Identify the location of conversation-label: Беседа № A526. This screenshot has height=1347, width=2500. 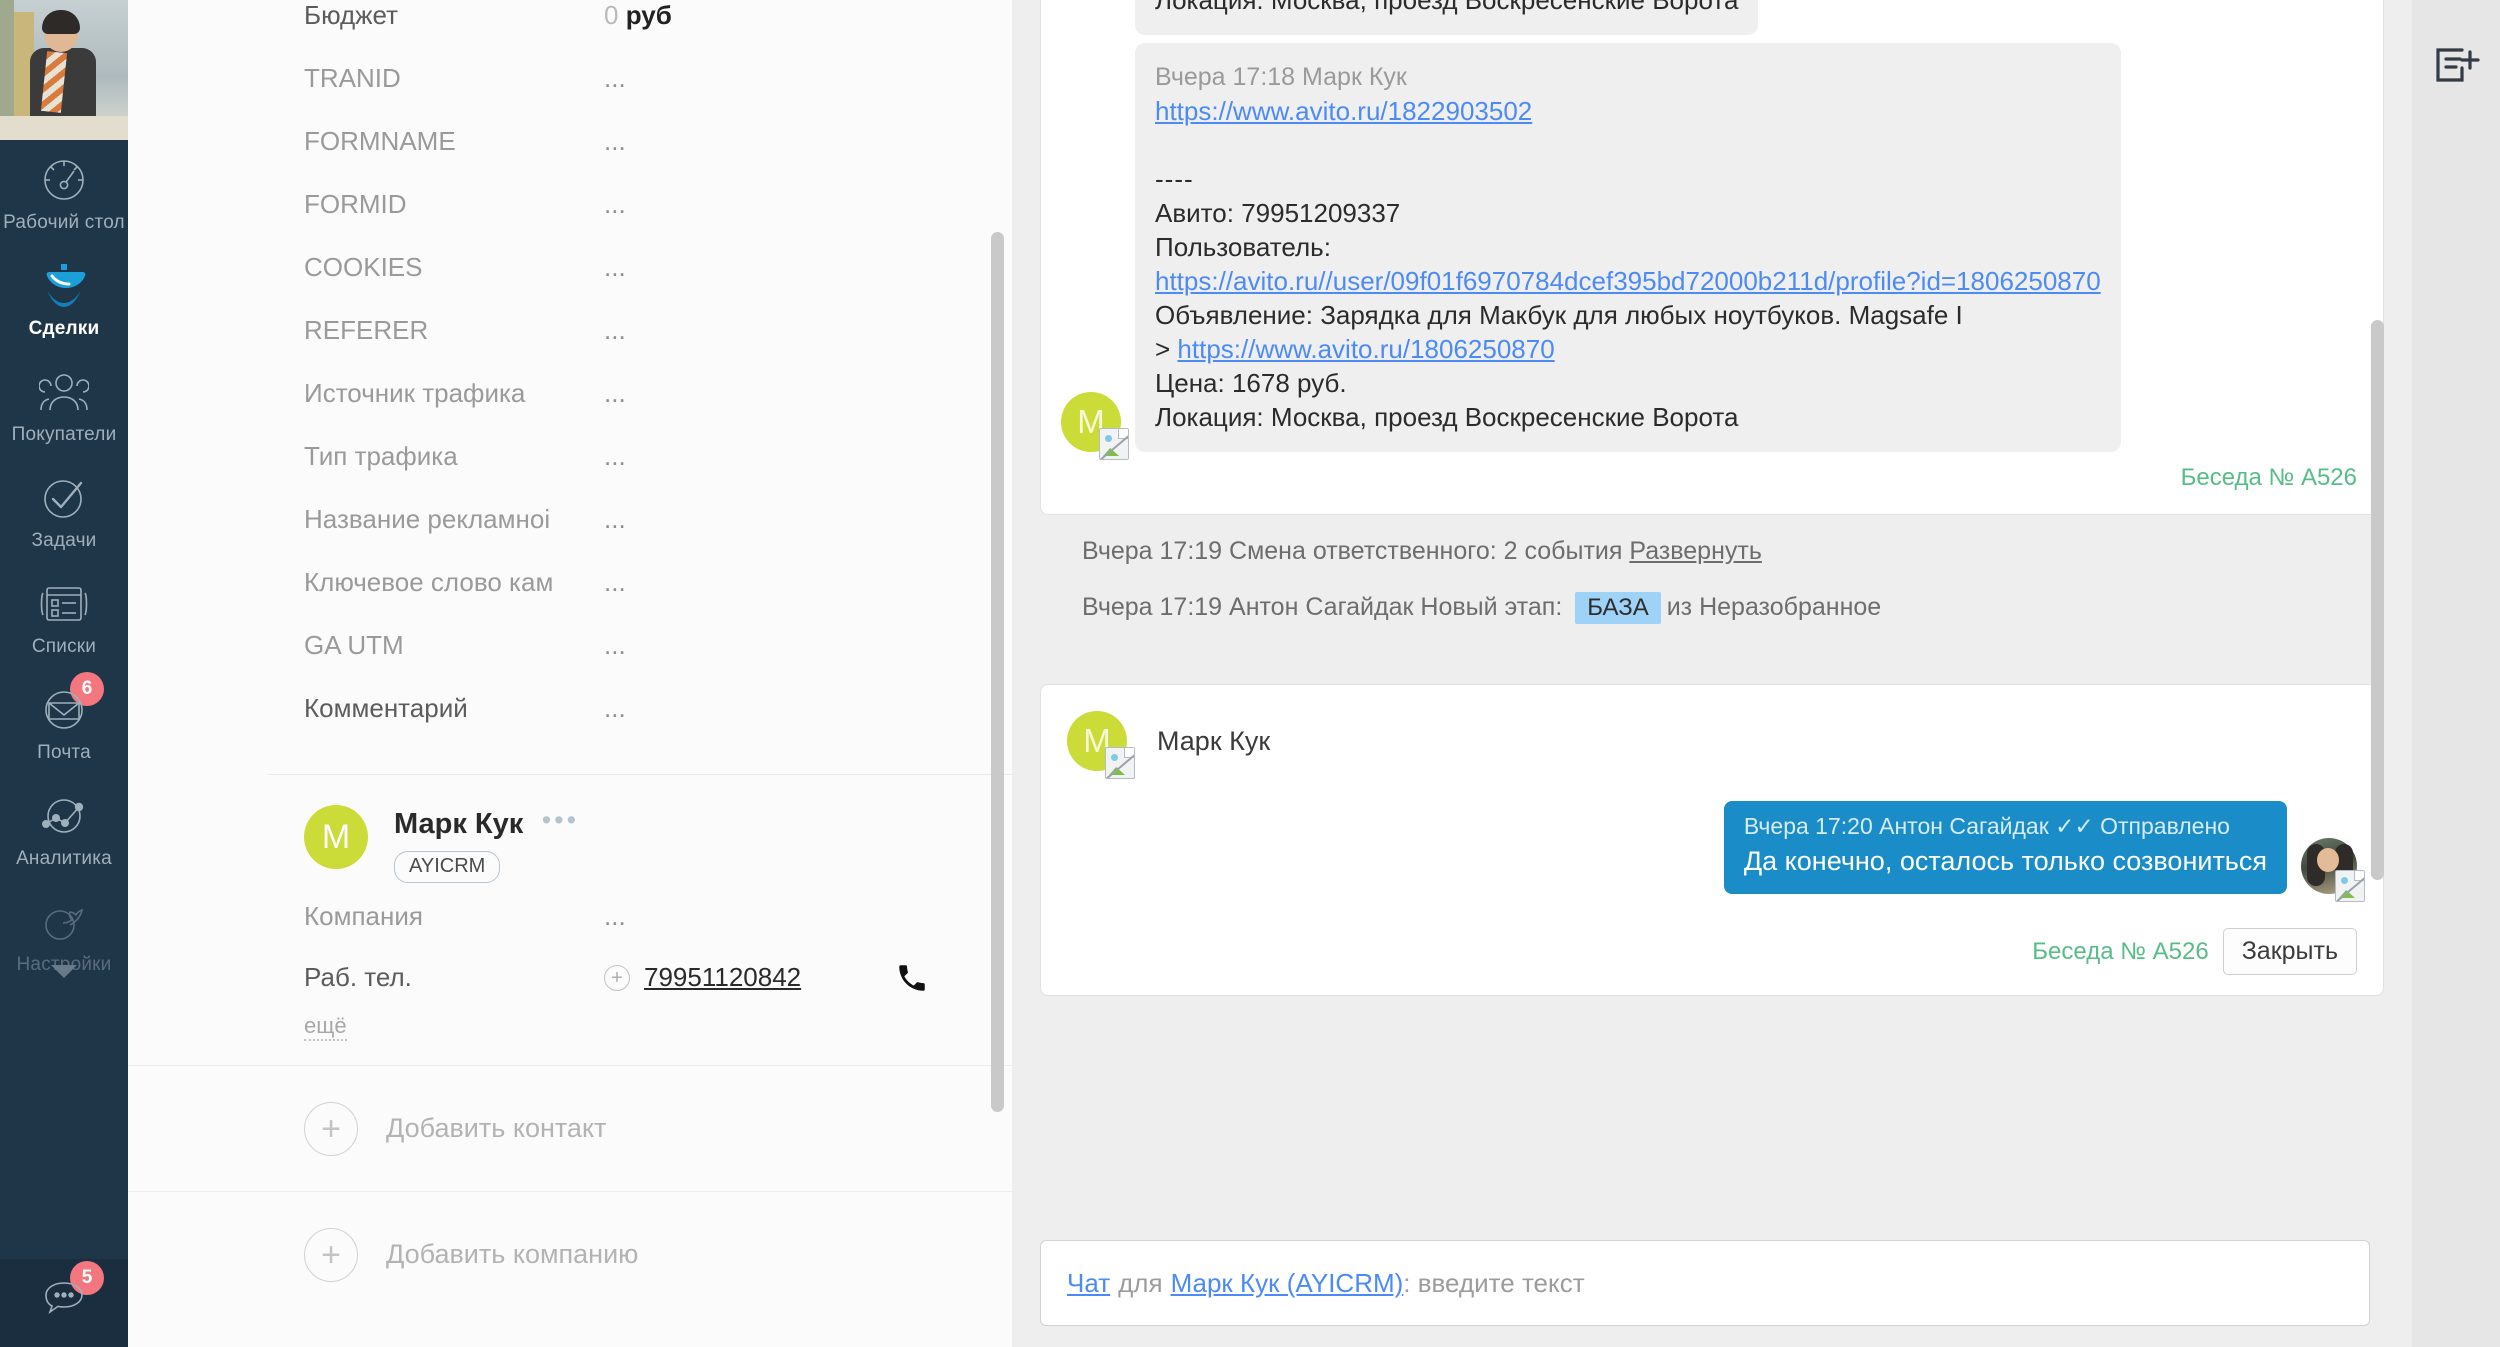
(2268, 477).